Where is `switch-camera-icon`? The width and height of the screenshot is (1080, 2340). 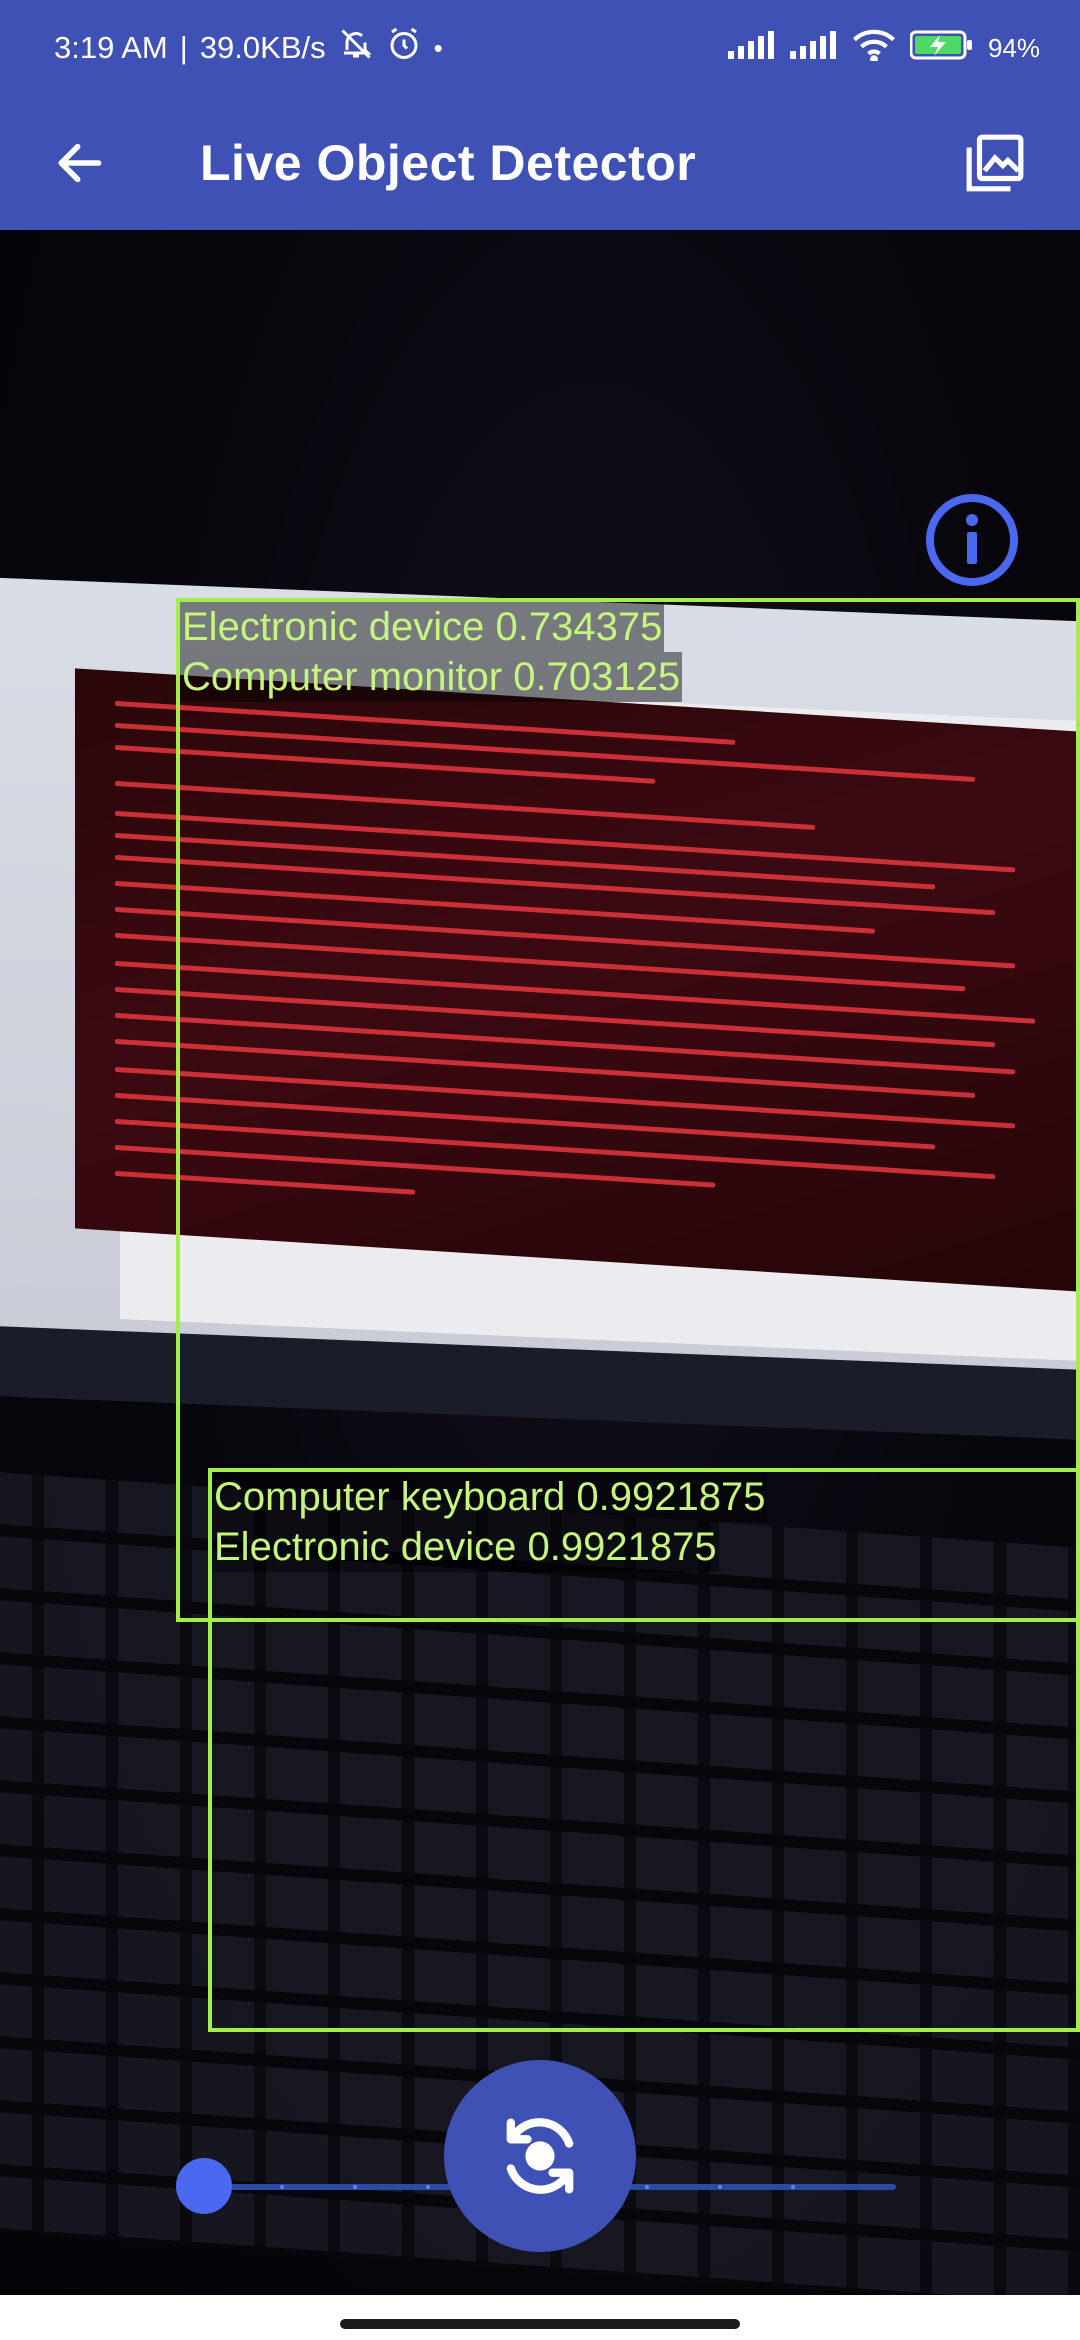
switch-camera-icon is located at coordinates (540, 2156).